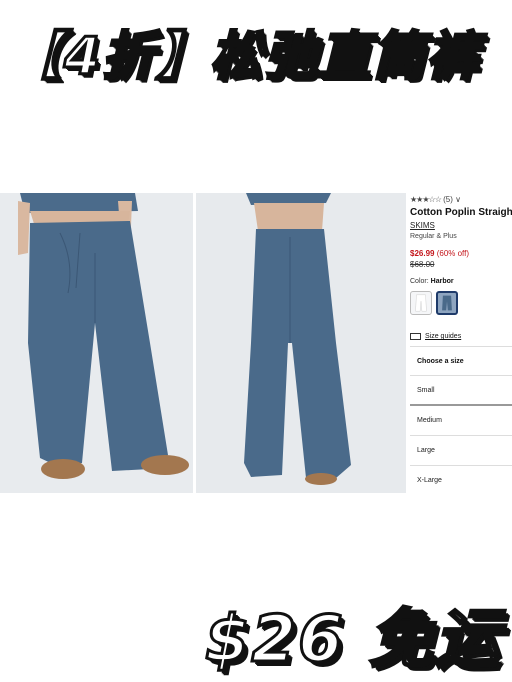 The width and height of the screenshot is (512, 682). Describe the element at coordinates (458, 199) in the screenshot. I see `chevron-down-icon: ∨` at that location.